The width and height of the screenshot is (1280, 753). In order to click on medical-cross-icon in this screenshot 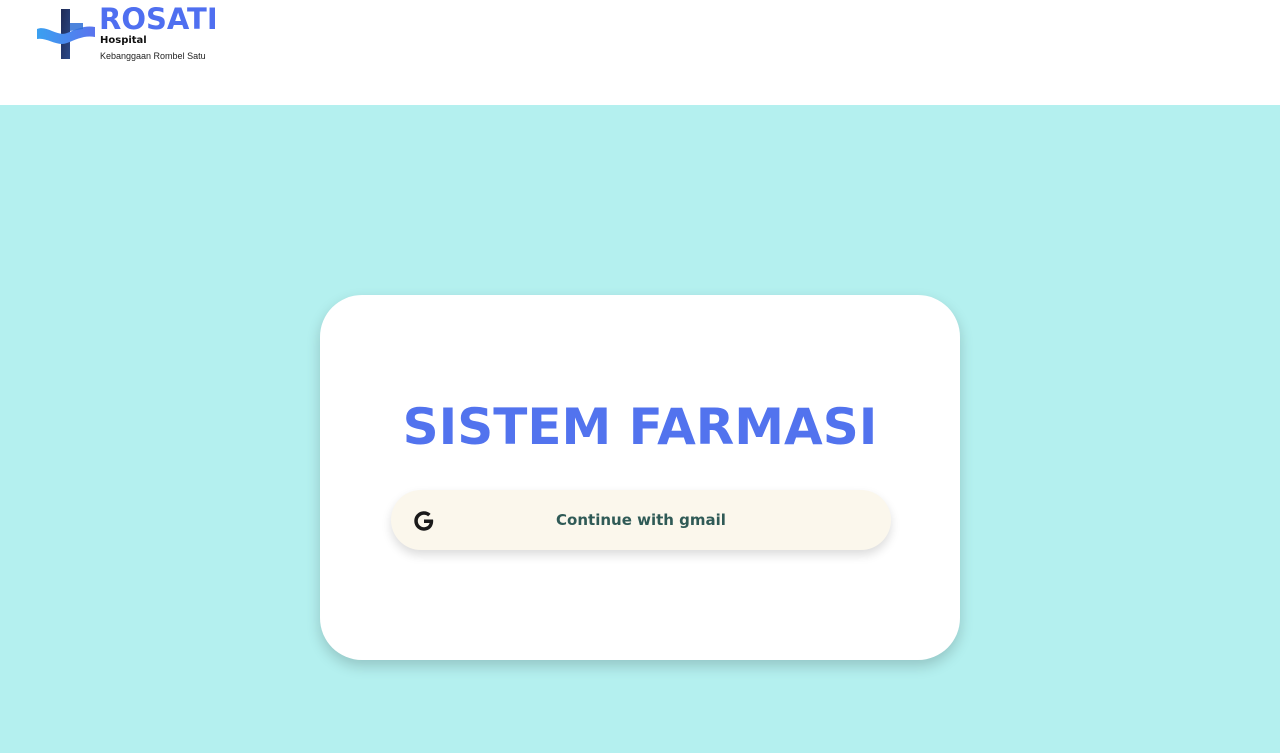, I will do `click(66, 34)`.